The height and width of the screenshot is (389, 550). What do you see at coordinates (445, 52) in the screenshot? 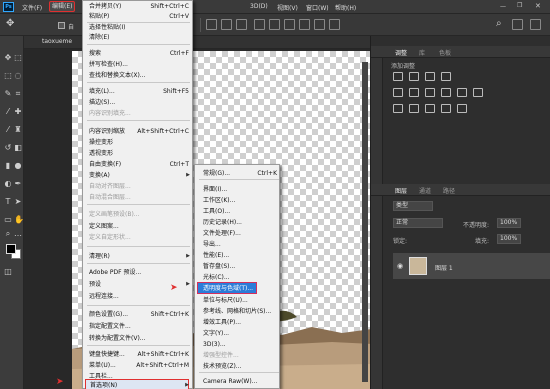
I see `tab-swatches: 色板` at bounding box center [445, 52].